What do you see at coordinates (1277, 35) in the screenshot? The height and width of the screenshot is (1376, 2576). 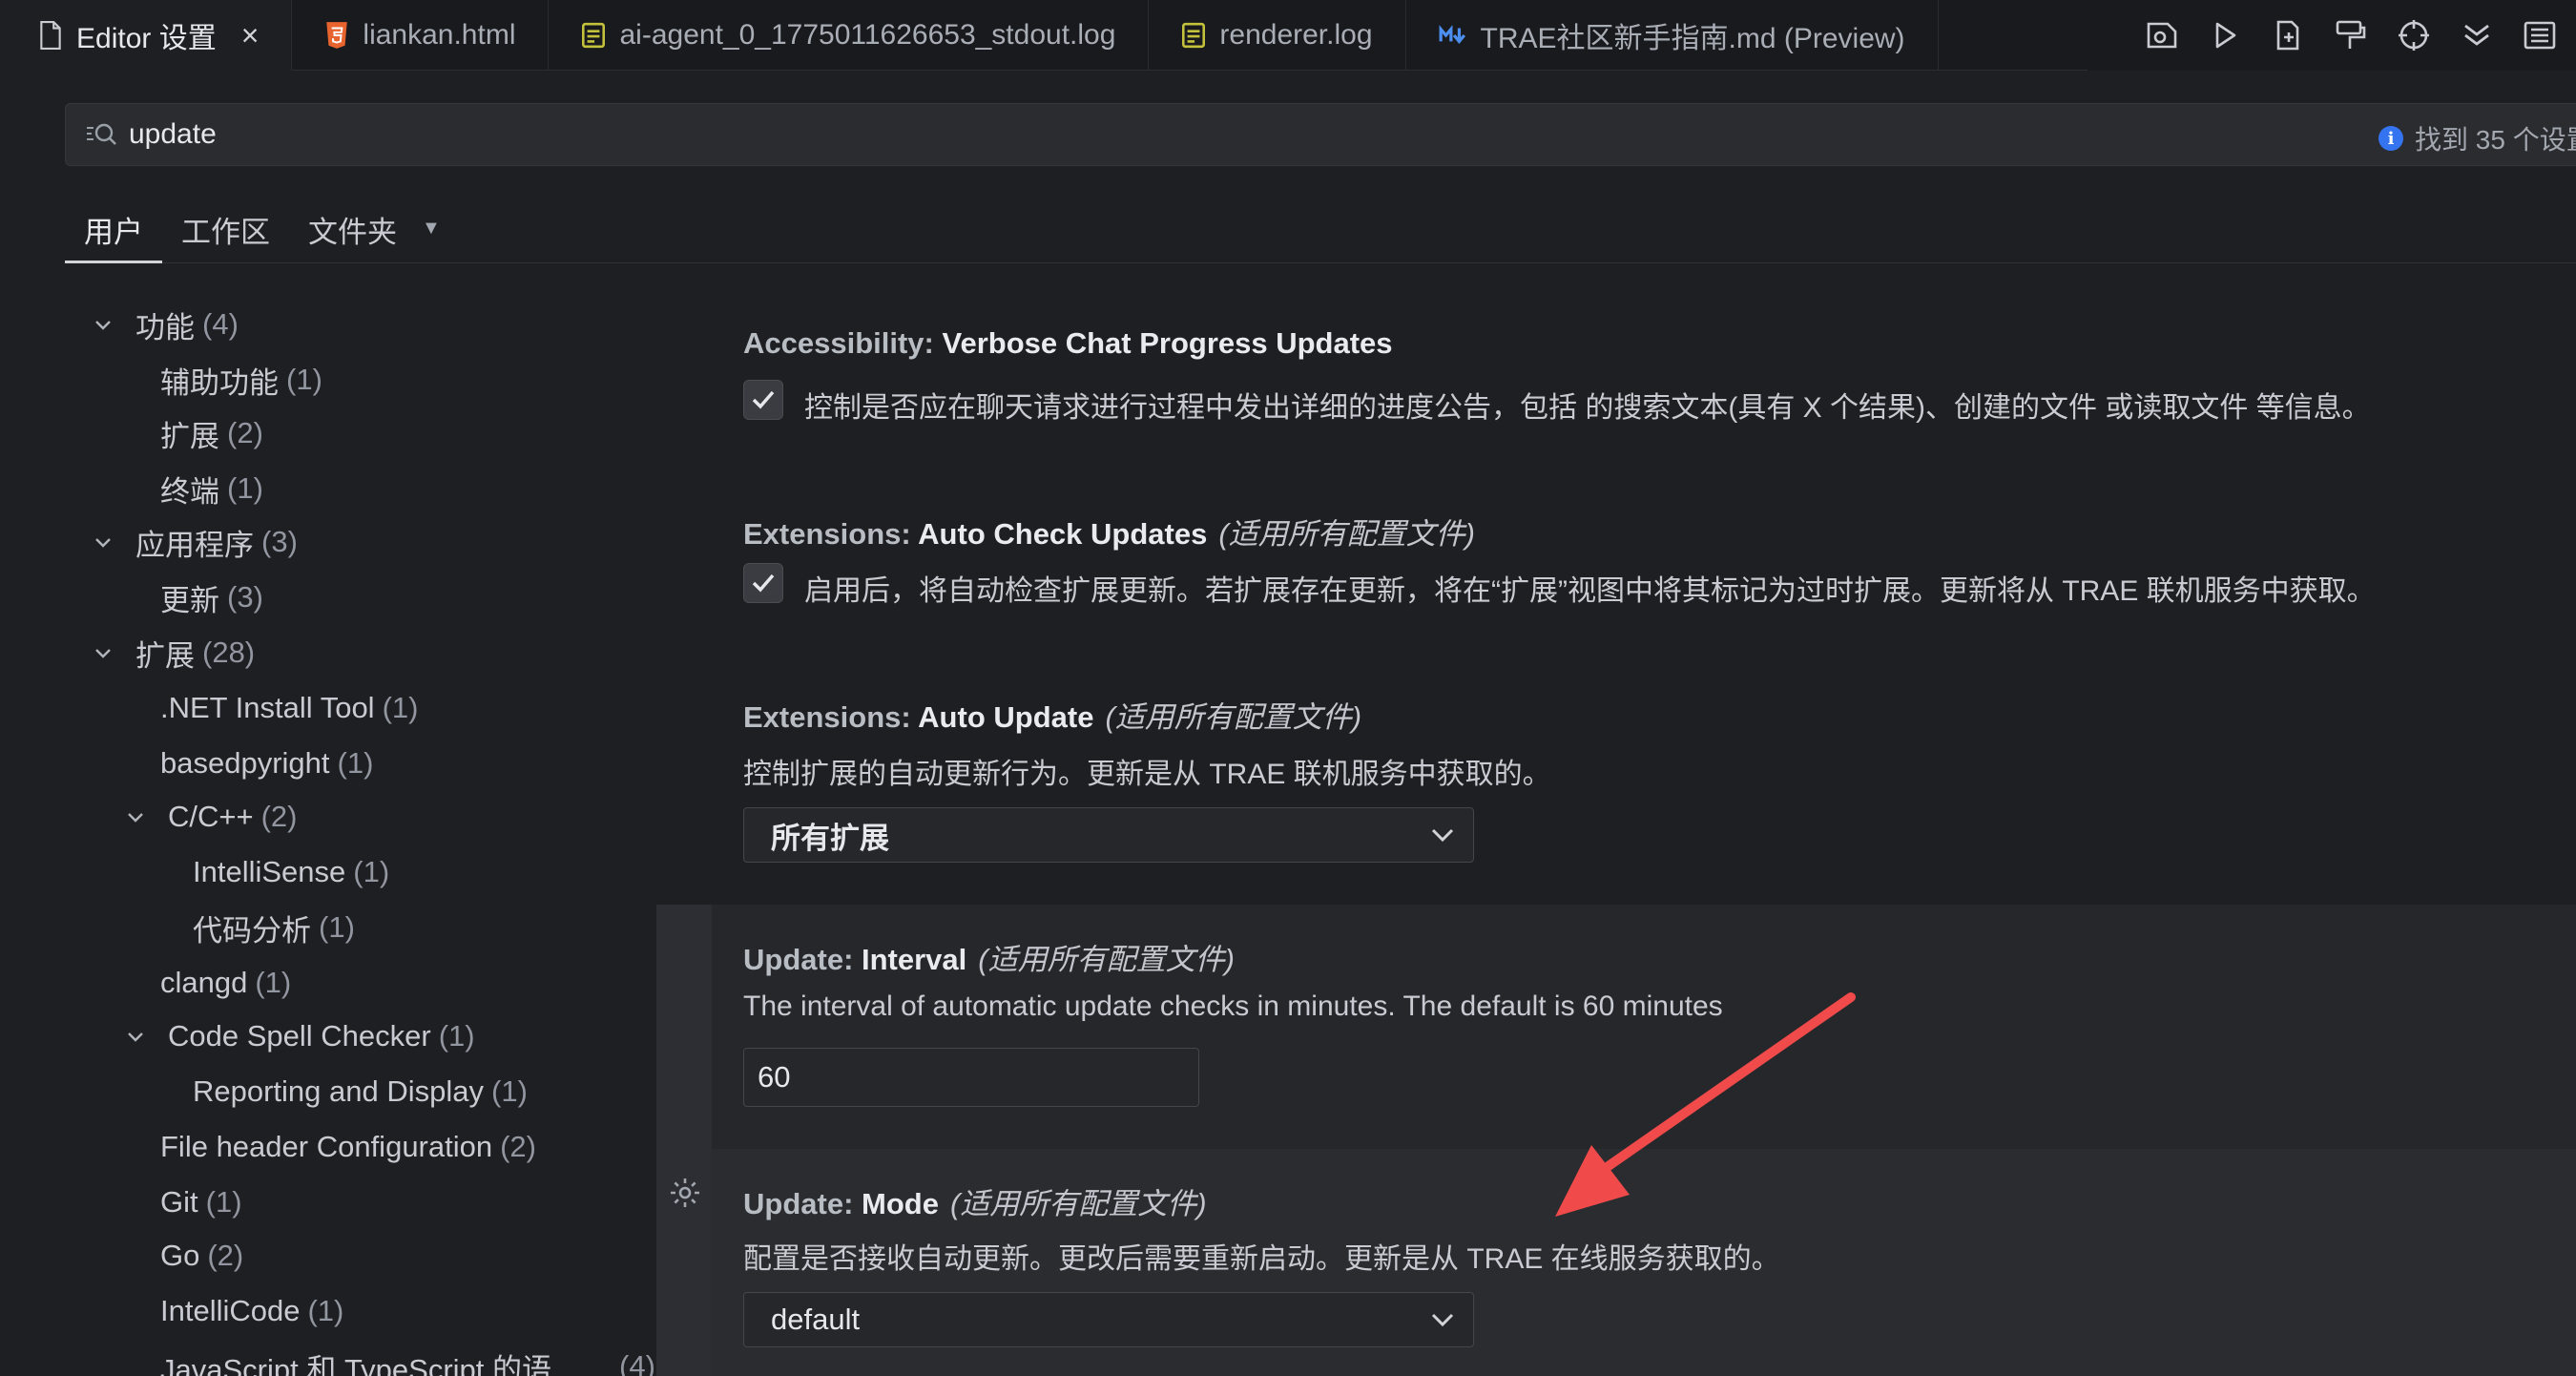 I see `tab-renderer-log: renderer.log` at bounding box center [1277, 35].